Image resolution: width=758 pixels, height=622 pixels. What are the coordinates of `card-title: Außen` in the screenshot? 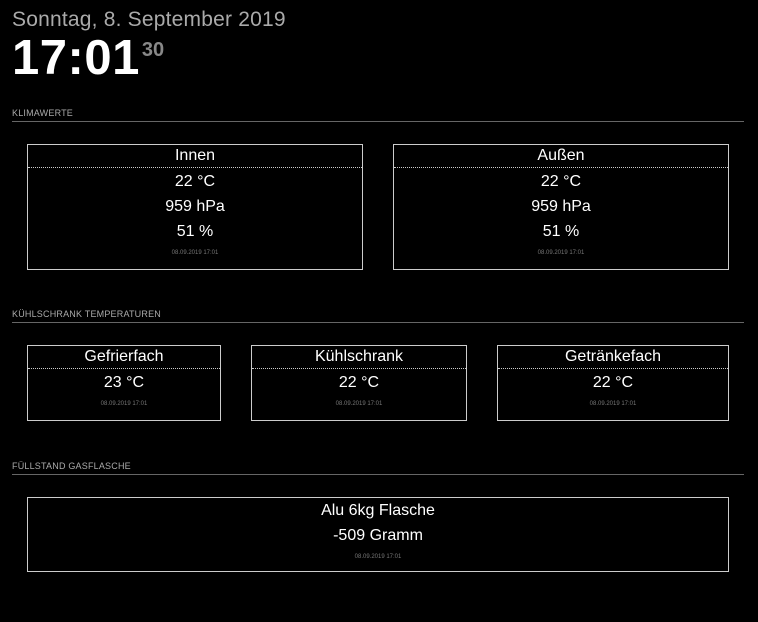 It's located at (561, 156).